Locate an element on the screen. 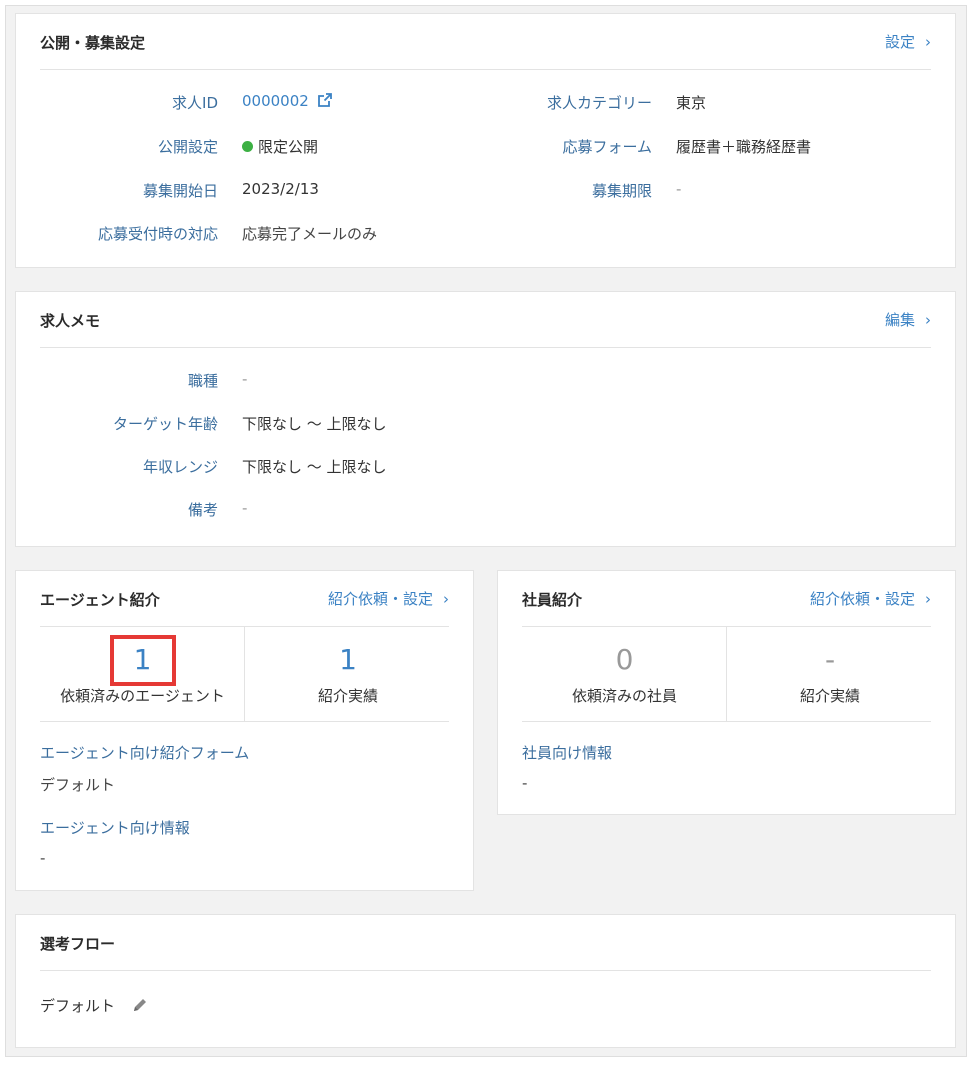 Image resolution: width=972 pixels, height=1066 pixels. category-label: 求人カテゴリー is located at coordinates (599, 103).